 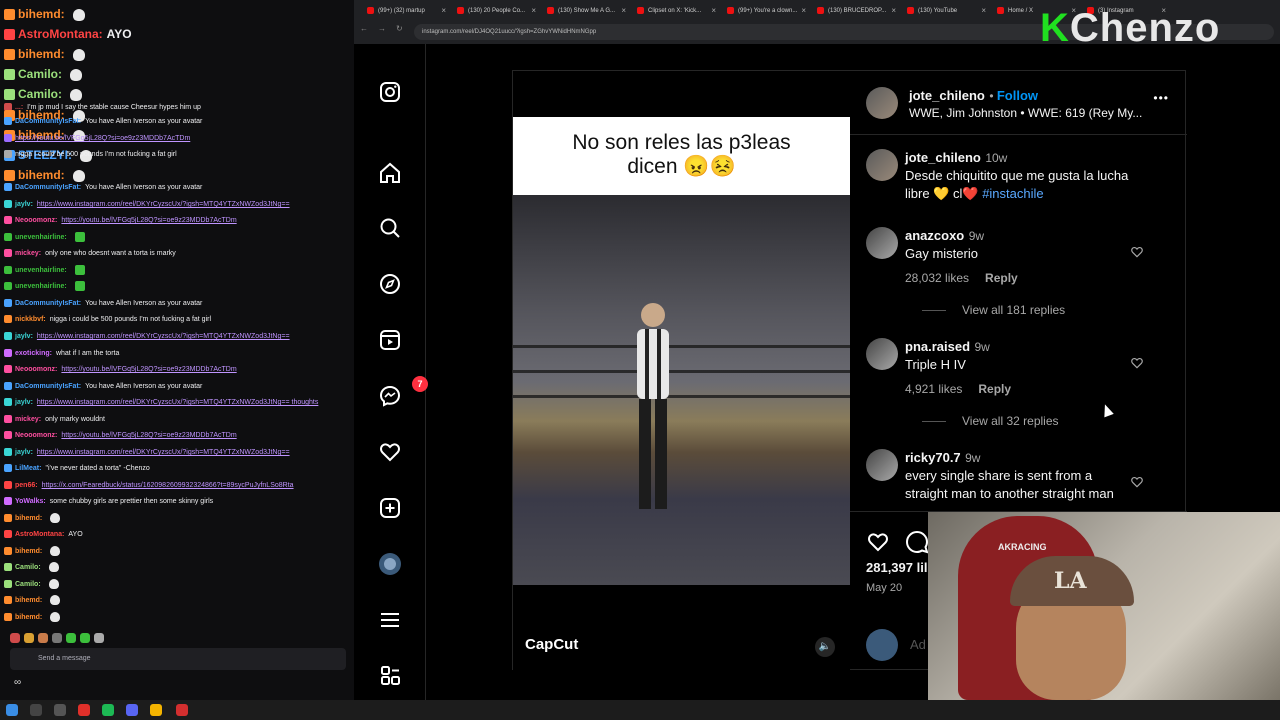 What do you see at coordinates (882, 103) in the screenshot?
I see `author-avatar` at bounding box center [882, 103].